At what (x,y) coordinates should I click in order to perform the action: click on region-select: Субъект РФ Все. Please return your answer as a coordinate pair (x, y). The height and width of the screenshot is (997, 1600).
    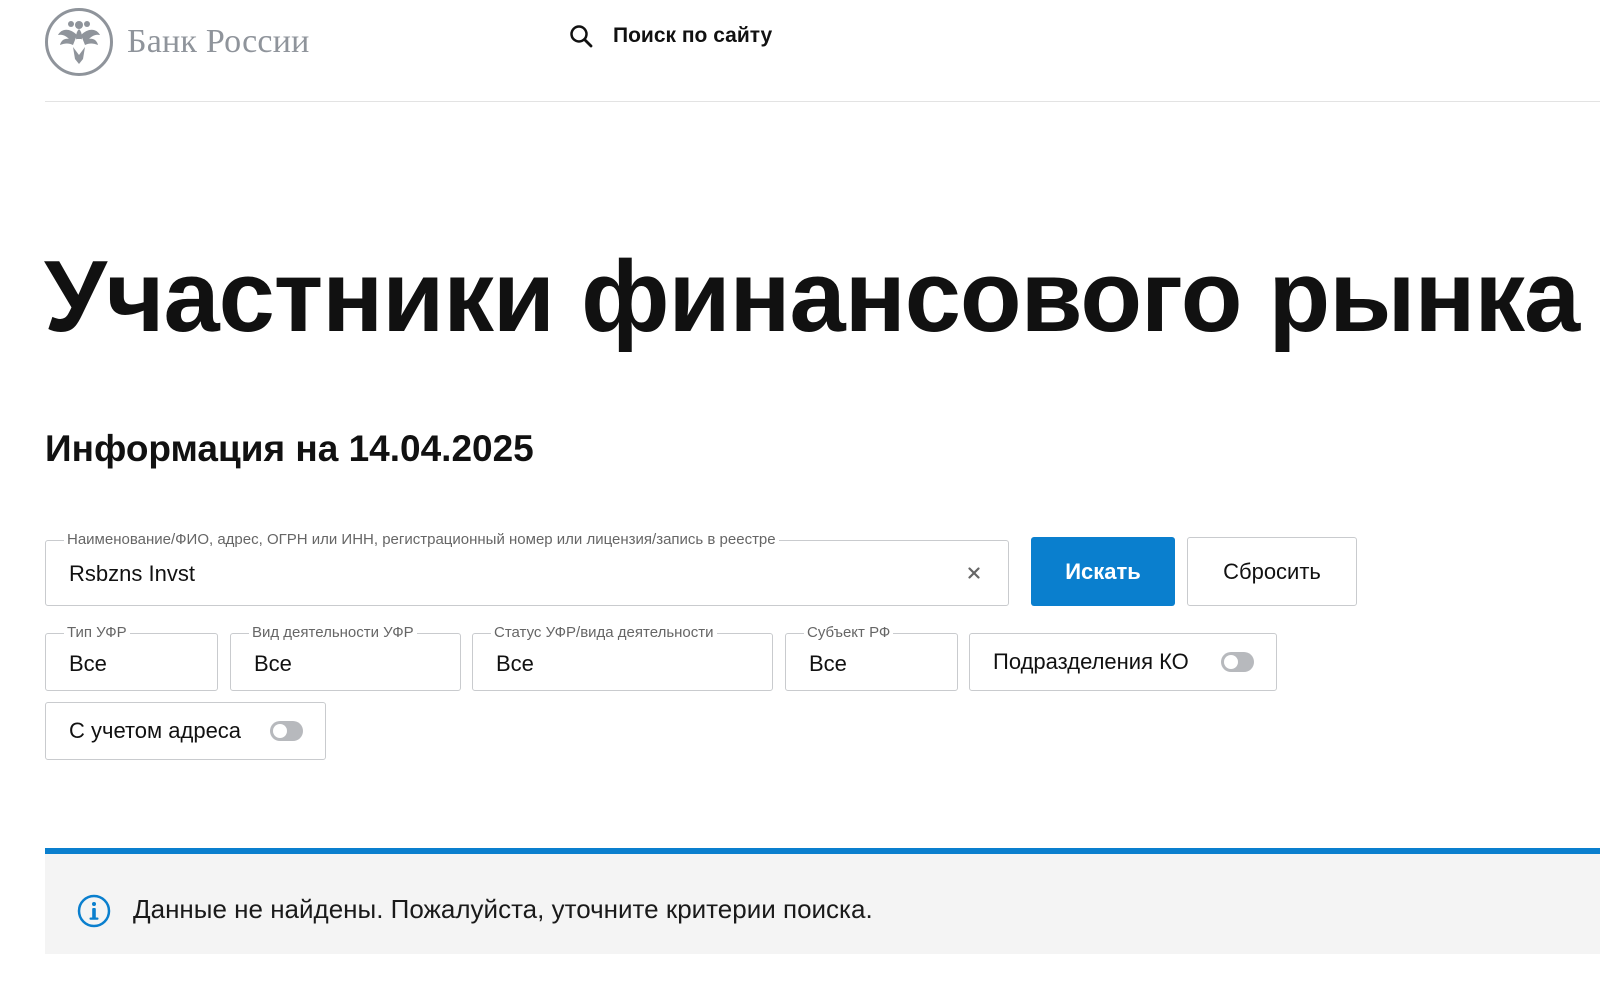
    Looking at the image, I should click on (871, 657).